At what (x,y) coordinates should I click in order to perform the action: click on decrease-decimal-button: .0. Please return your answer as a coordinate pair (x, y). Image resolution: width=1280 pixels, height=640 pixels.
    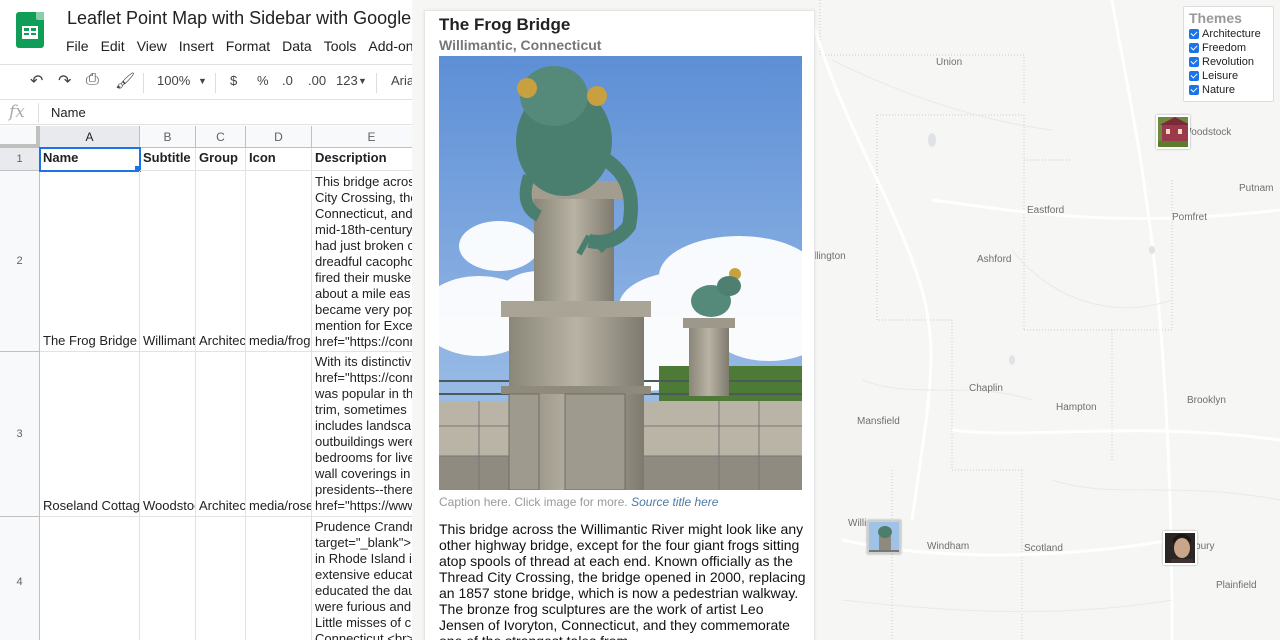
    Looking at the image, I should click on (287, 80).